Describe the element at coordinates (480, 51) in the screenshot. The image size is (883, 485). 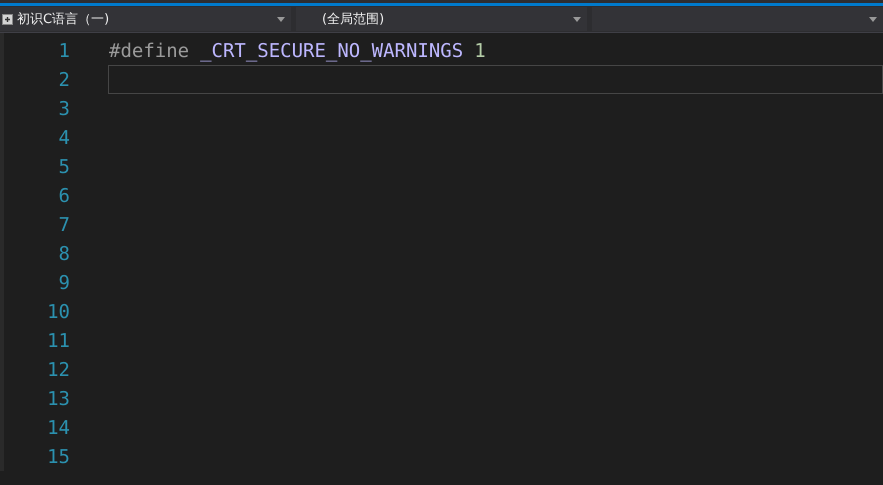
I see `code-token: 1` at that location.